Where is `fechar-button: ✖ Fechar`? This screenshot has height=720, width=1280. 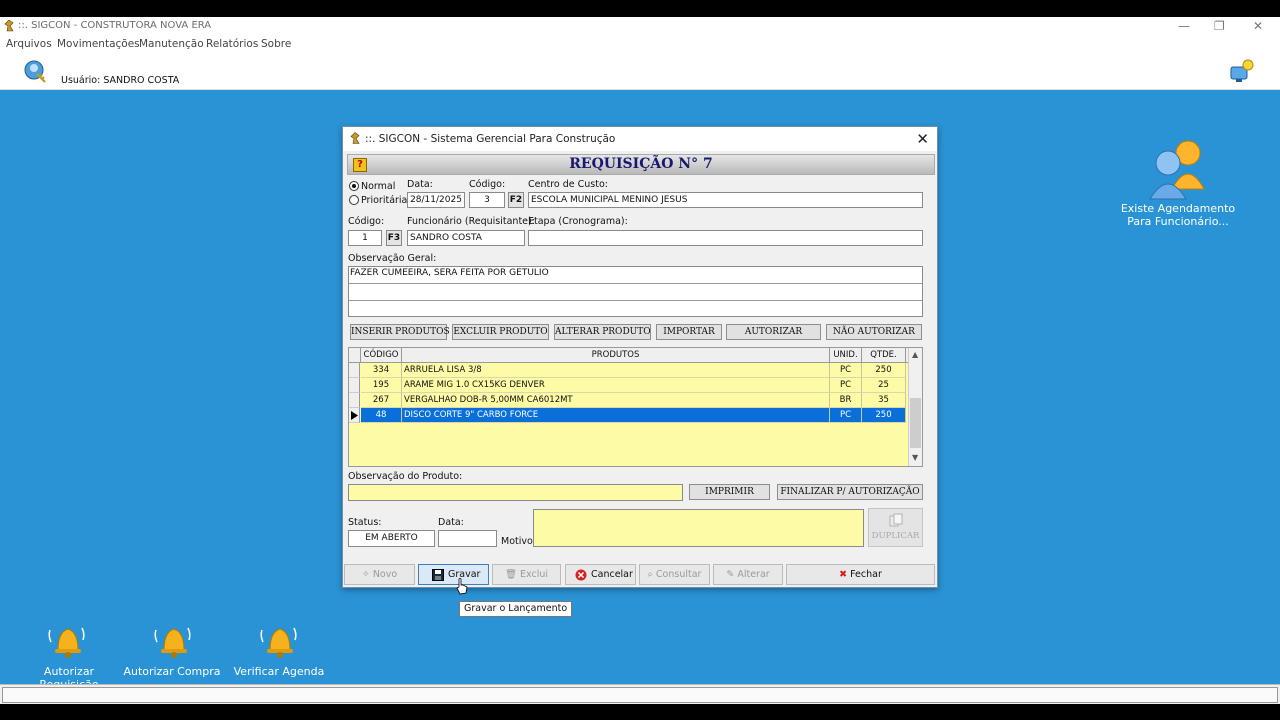
fechar-button: ✖ Fechar is located at coordinates (860, 574).